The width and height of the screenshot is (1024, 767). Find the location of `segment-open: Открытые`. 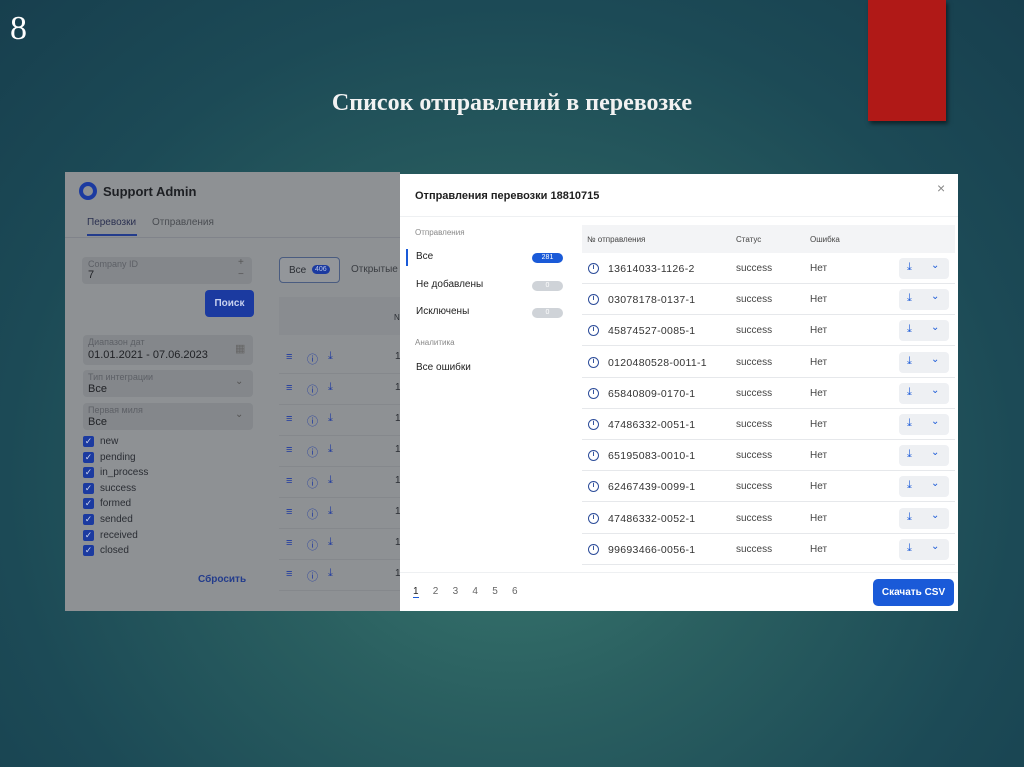

segment-open: Открытые is located at coordinates (374, 269).